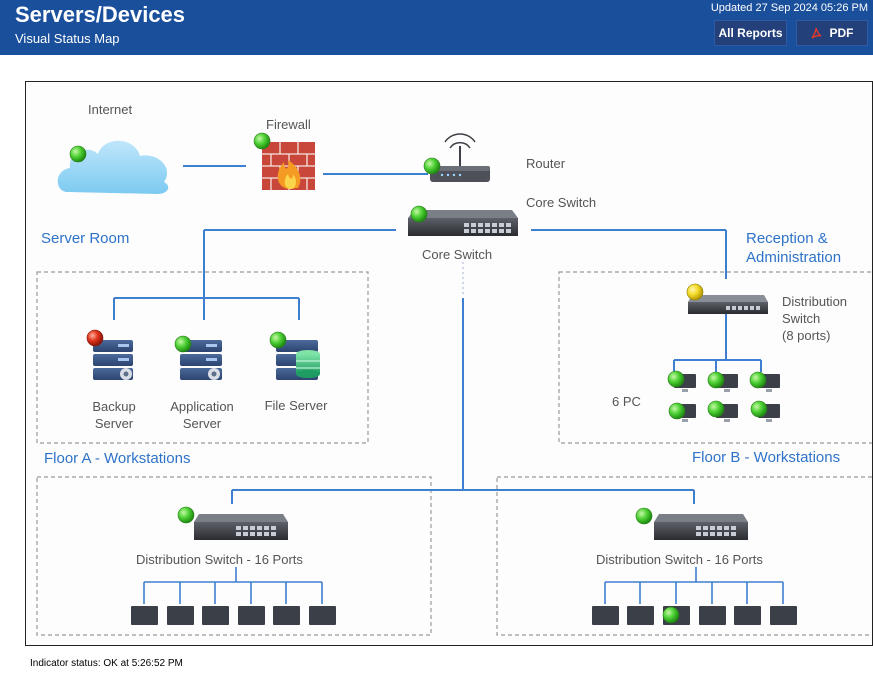 This screenshot has width=873, height=674. I want to click on core-switch-side-label: Core Switch, so click(561, 202).